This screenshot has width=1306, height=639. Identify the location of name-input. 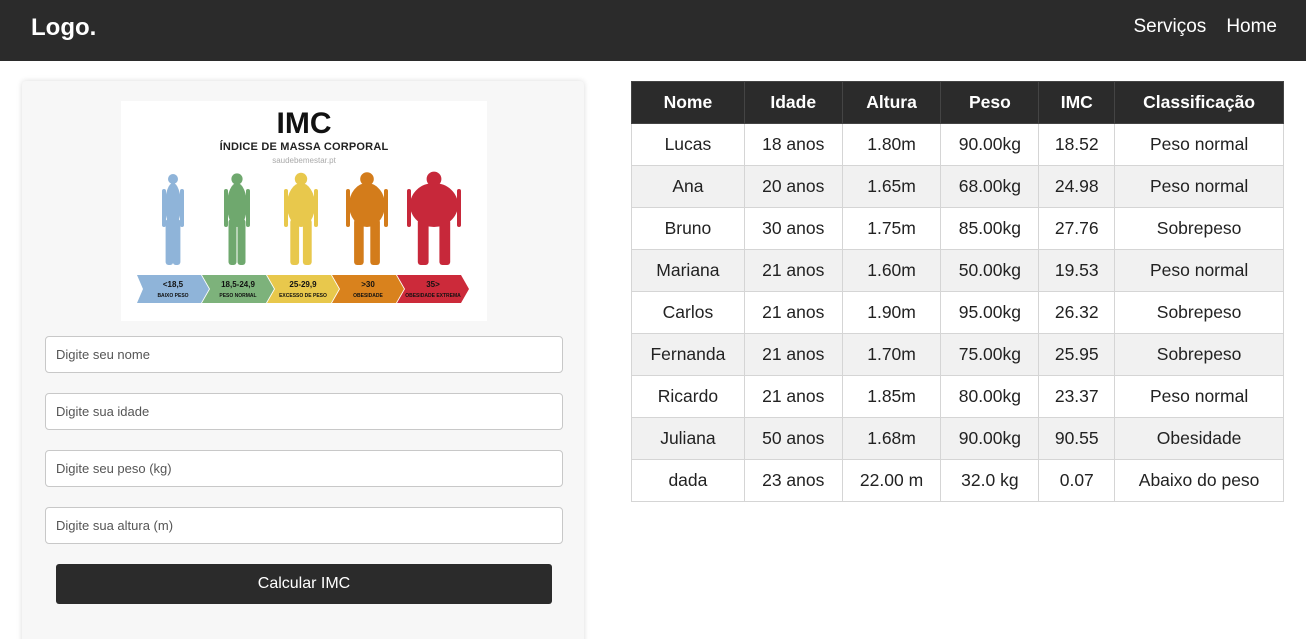
(304, 354).